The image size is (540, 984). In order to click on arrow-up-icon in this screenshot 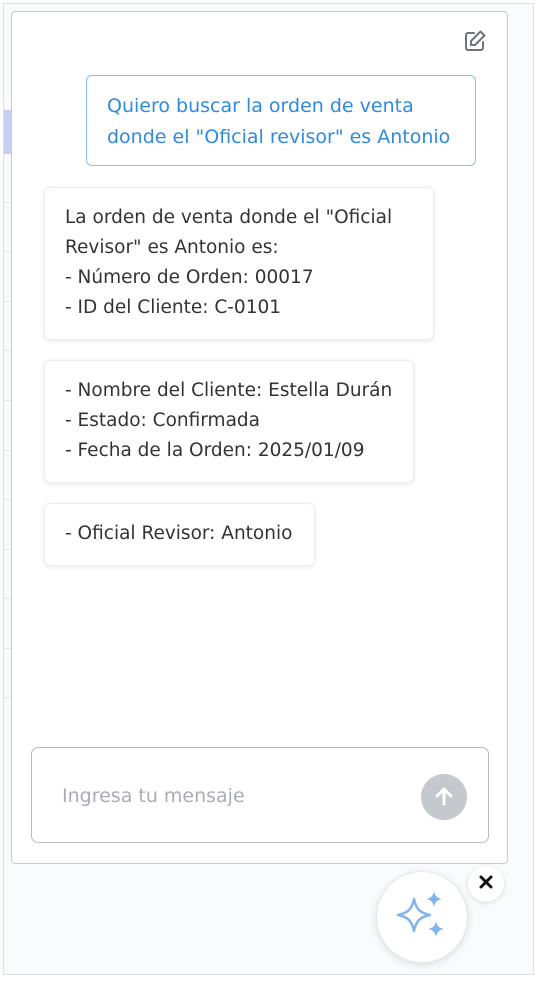, I will do `click(444, 797)`.